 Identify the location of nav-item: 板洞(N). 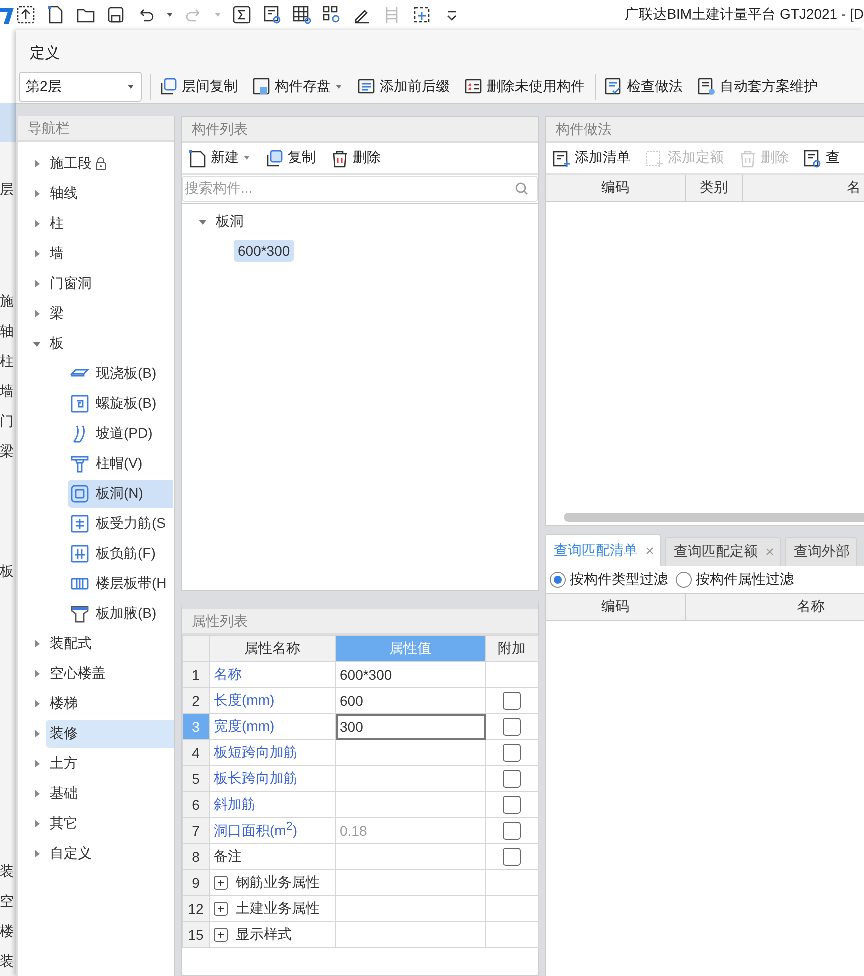
(120, 494).